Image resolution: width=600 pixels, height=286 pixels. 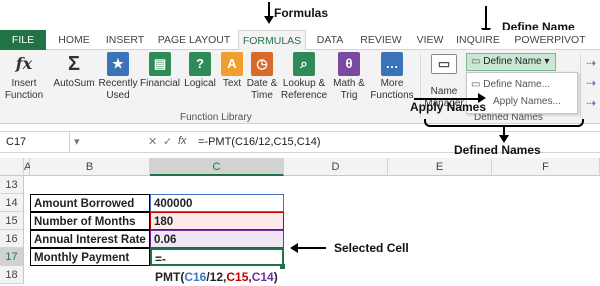 What do you see at coordinates (90, 221) in the screenshot?
I see `cell-b15: Number of Months` at bounding box center [90, 221].